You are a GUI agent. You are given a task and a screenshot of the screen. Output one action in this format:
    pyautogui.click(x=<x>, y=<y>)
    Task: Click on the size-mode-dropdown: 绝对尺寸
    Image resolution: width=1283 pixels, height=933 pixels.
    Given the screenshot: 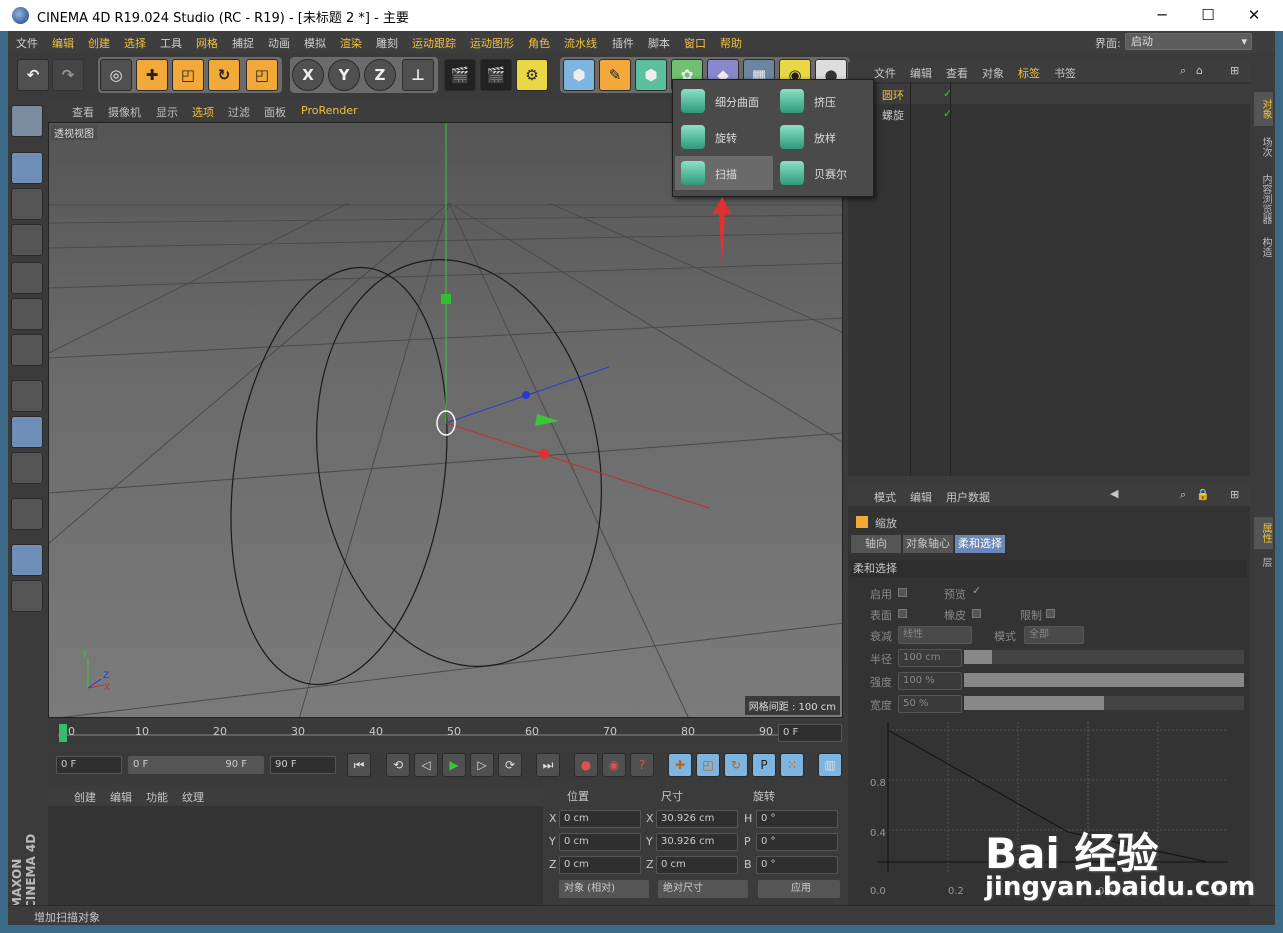 What is the action you would take?
    pyautogui.click(x=703, y=889)
    